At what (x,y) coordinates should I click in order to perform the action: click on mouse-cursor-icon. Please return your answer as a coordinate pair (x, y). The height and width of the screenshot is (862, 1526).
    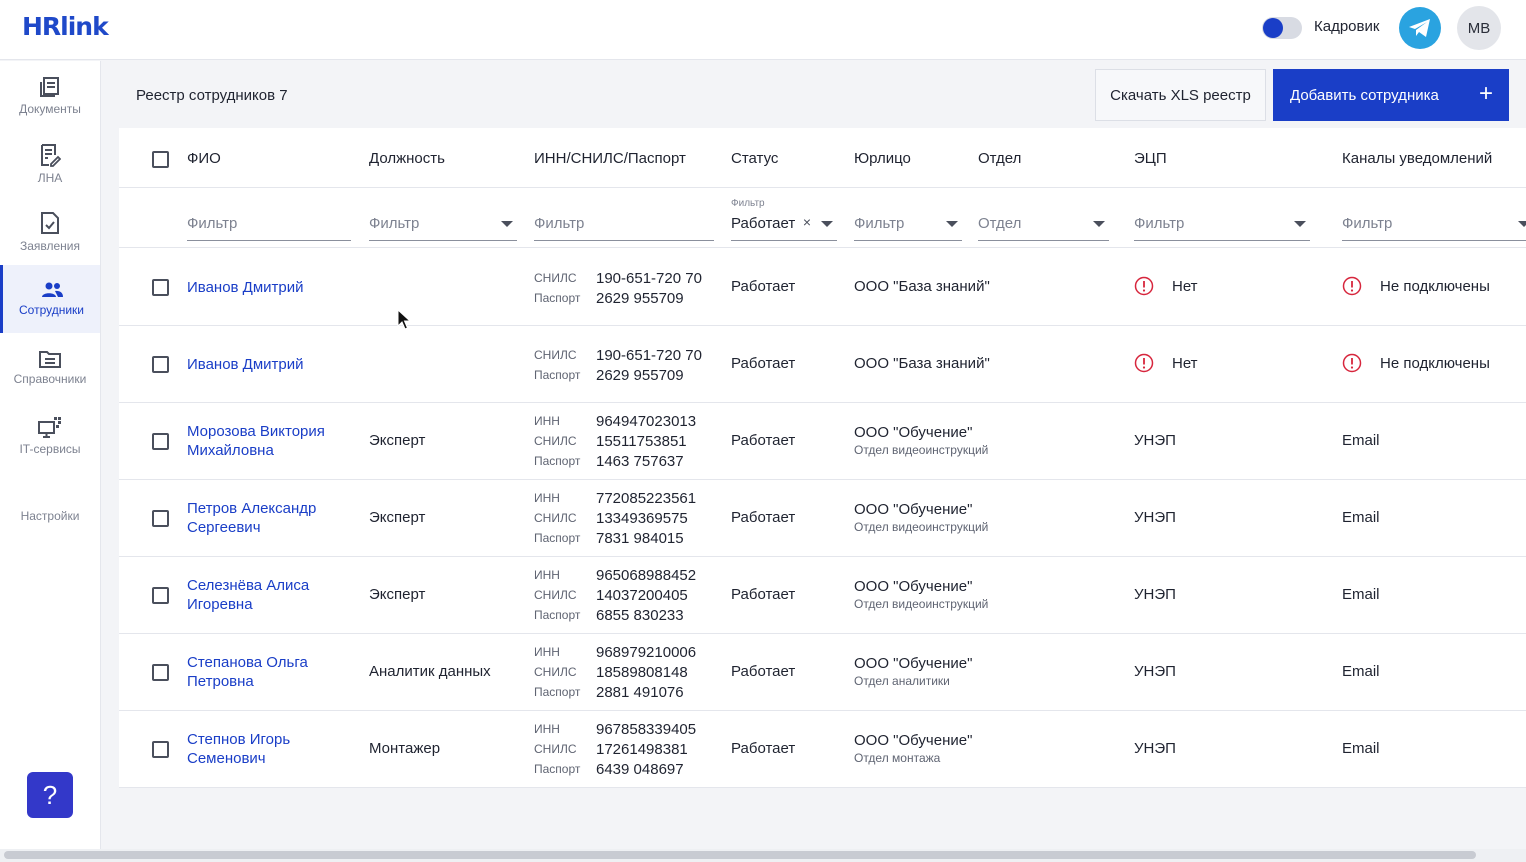
    Looking at the image, I should click on (404, 319).